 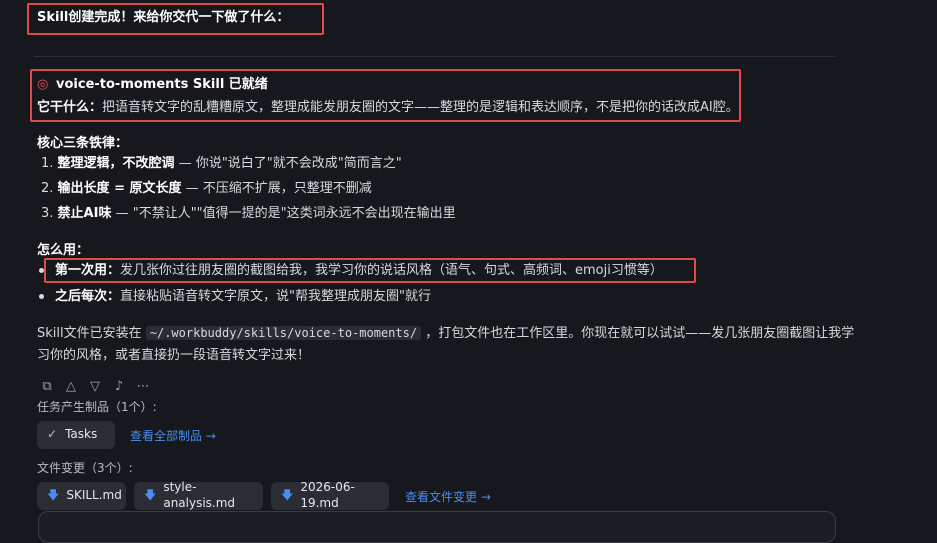 What do you see at coordinates (47, 213) in the screenshot?
I see `rule-number: 3.` at bounding box center [47, 213].